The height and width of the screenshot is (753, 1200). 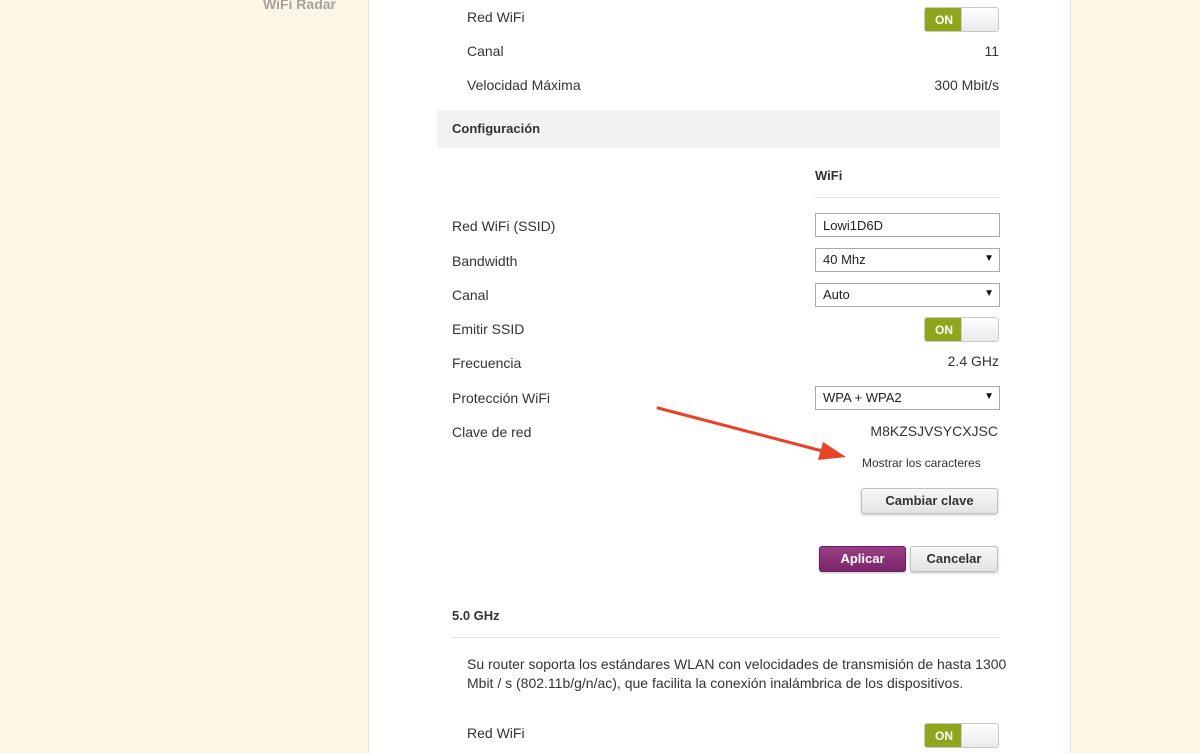 I want to click on proteccion-selected-value: WPA + WPA2, so click(x=862, y=397).